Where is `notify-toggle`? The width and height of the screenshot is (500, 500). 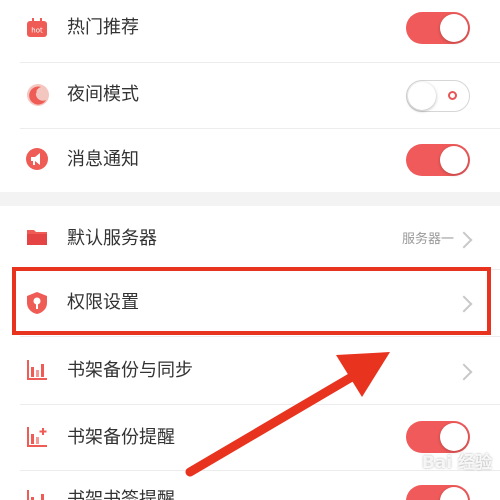 notify-toggle is located at coordinates (438, 160).